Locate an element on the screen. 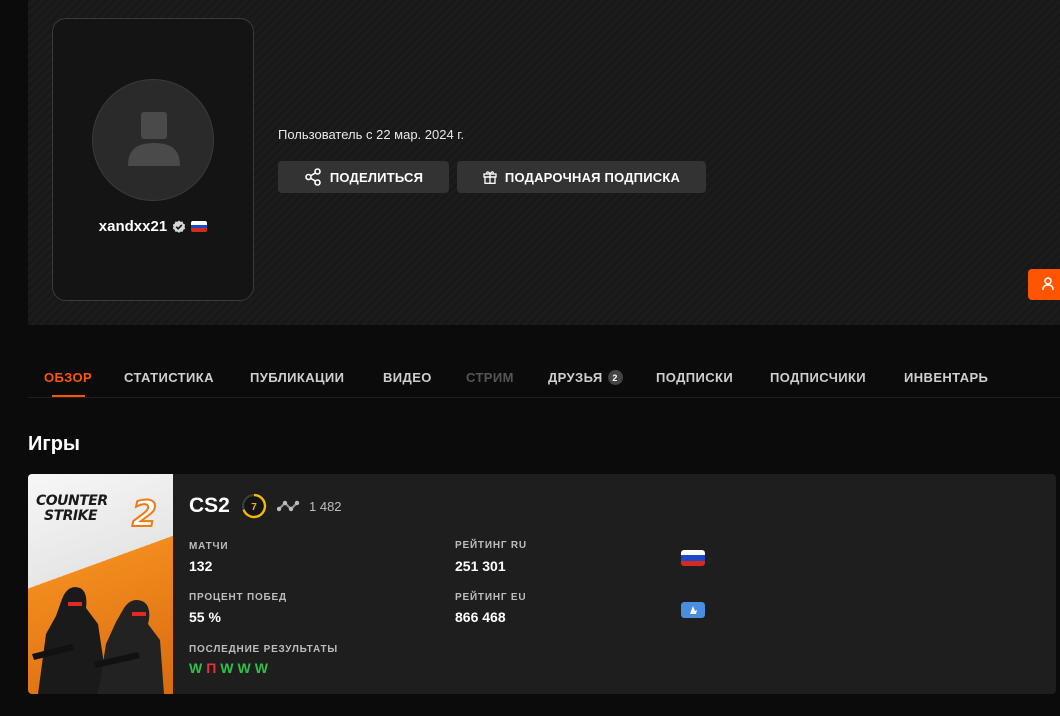 The image size is (1060, 716). tab-label: ПОДПИСКИ is located at coordinates (695, 377).